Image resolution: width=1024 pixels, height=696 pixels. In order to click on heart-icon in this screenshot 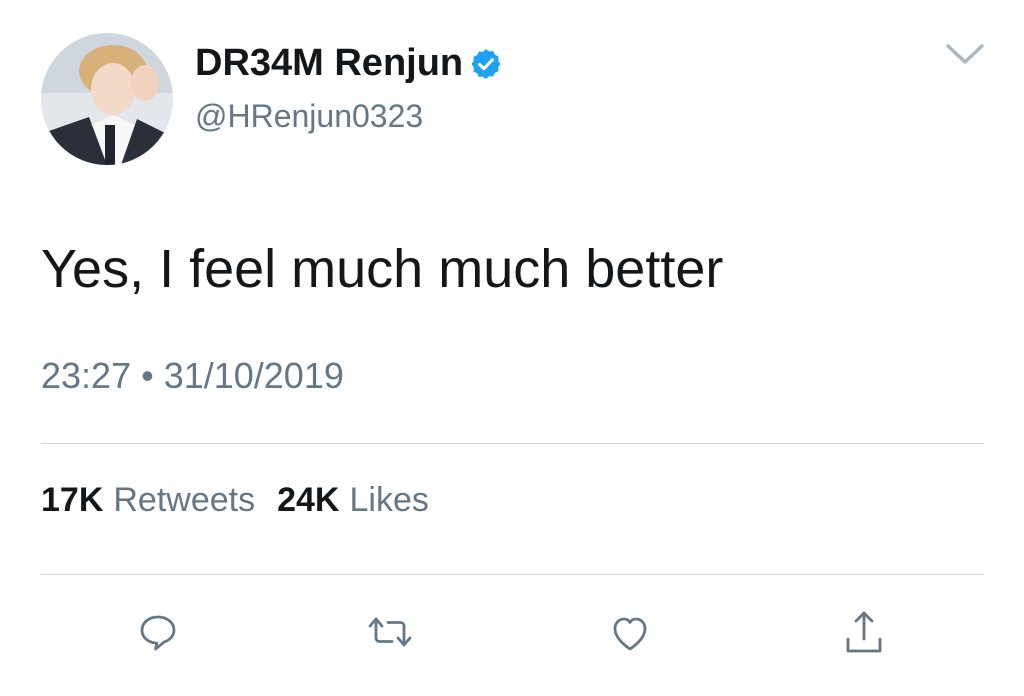, I will do `click(630, 634)`.